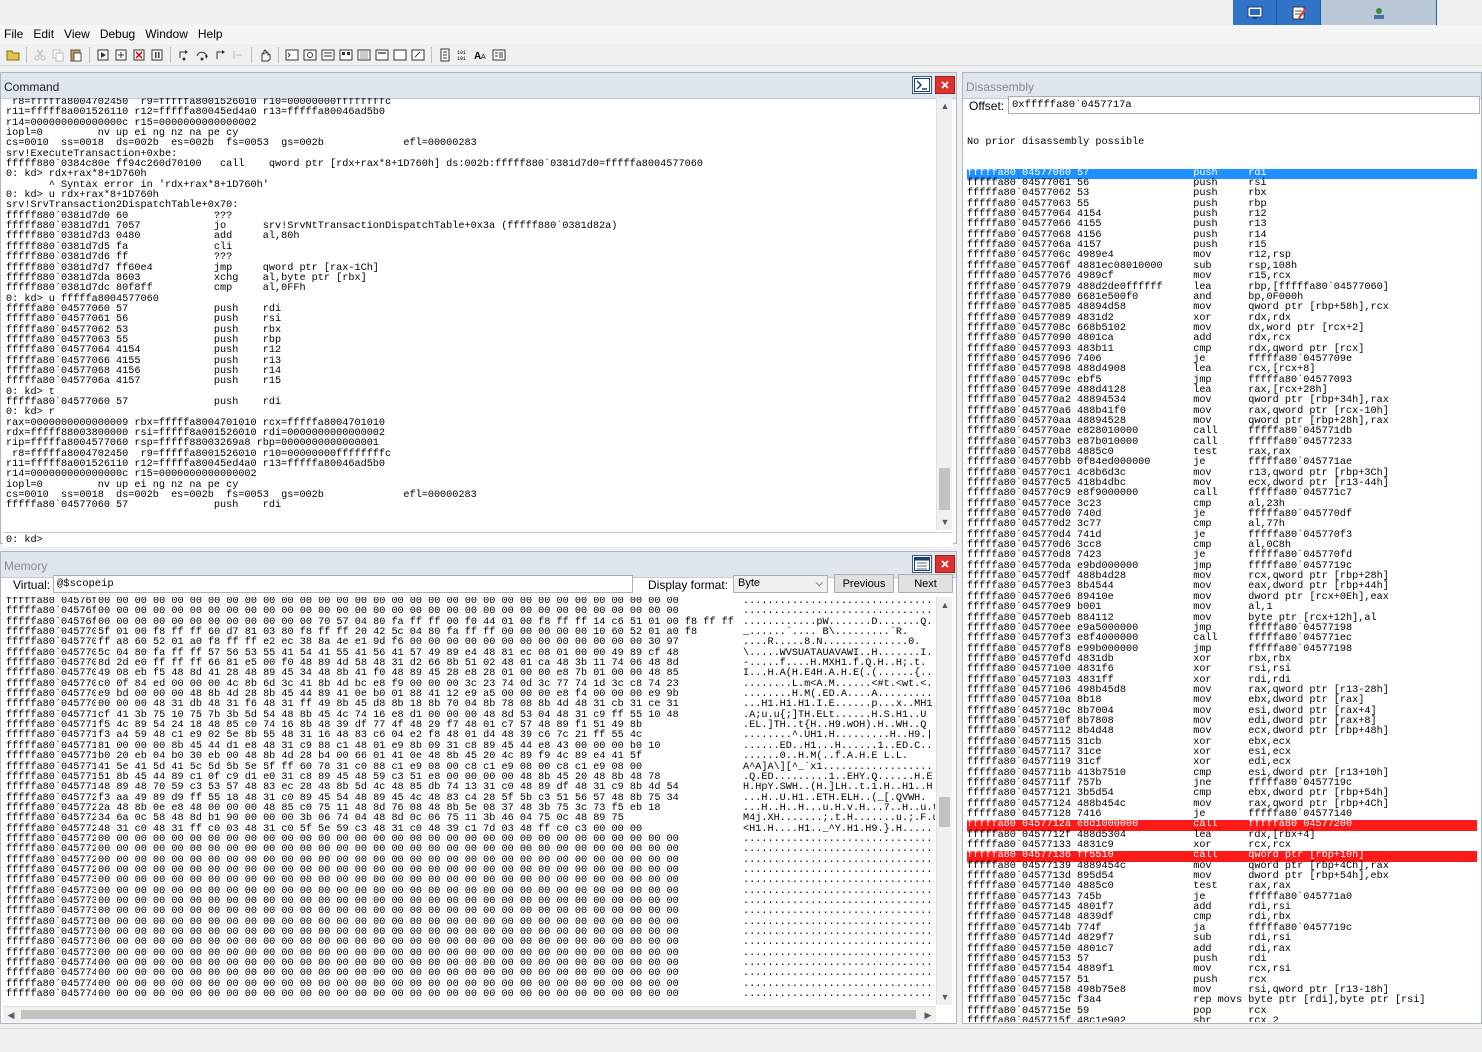 The image size is (1482, 1052). What do you see at coordinates (1222, 338) in the screenshot?
I see `disassembly-row: fffffa80`04577090 4801ca add rdx,rcx` at bounding box center [1222, 338].